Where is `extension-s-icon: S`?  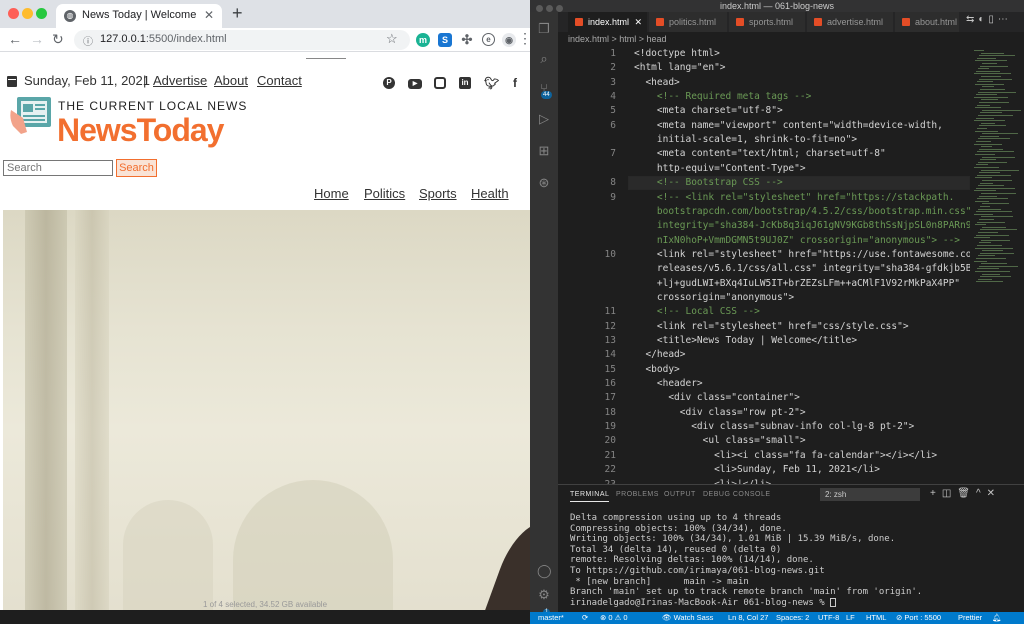 extension-s-icon: S is located at coordinates (445, 40).